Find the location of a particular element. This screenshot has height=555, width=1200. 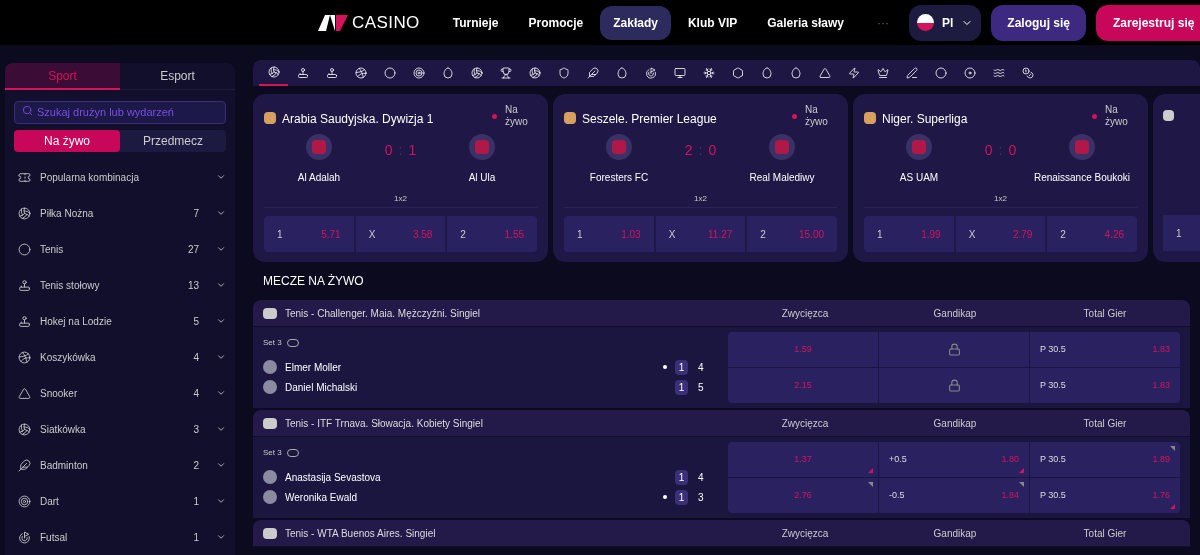

score: 2 is located at coordinates (688, 150).